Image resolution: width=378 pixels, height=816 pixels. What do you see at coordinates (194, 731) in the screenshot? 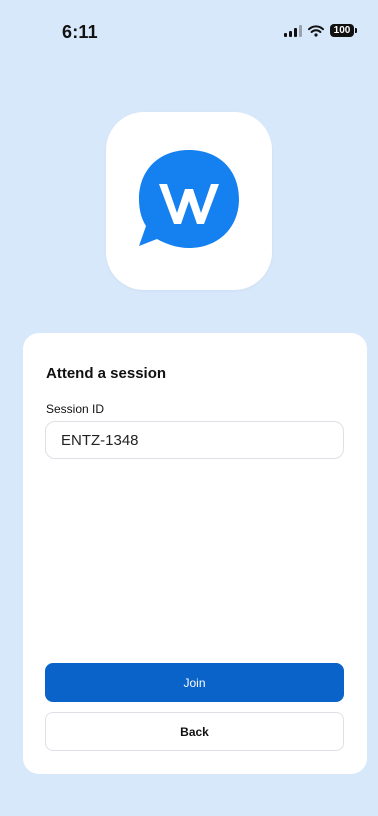
I see `back-button: Back` at bounding box center [194, 731].